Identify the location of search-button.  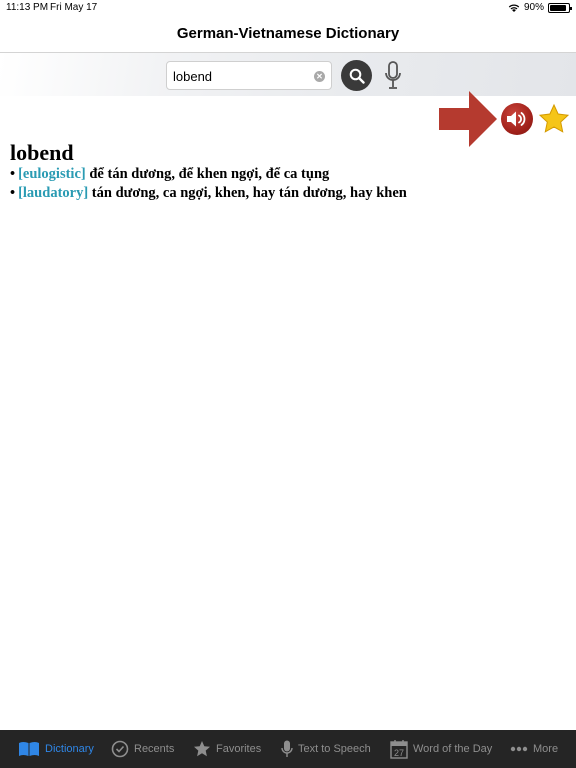
(356, 75).